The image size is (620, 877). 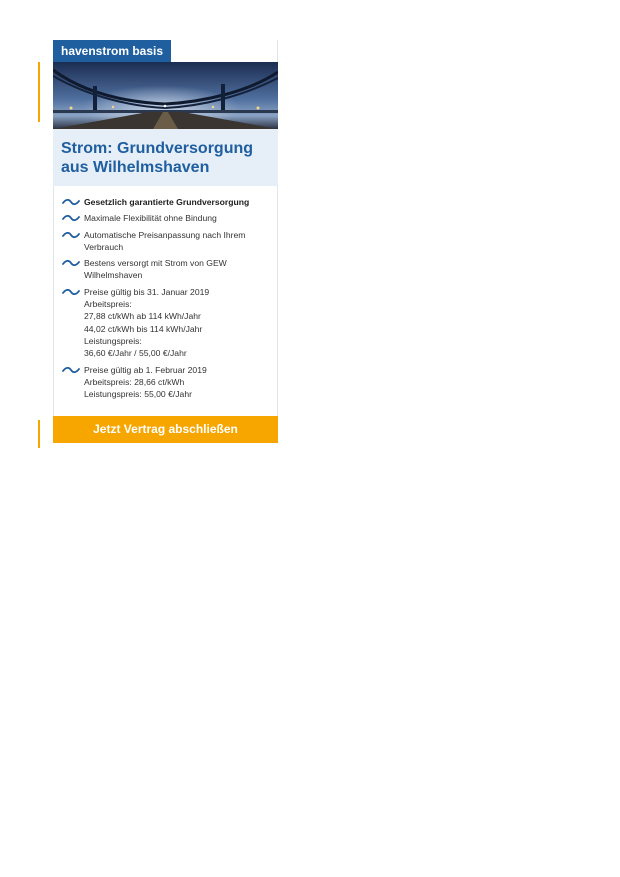 What do you see at coordinates (113, 275) in the screenshot?
I see `list-item-text: Wilhelmshaven` at bounding box center [113, 275].